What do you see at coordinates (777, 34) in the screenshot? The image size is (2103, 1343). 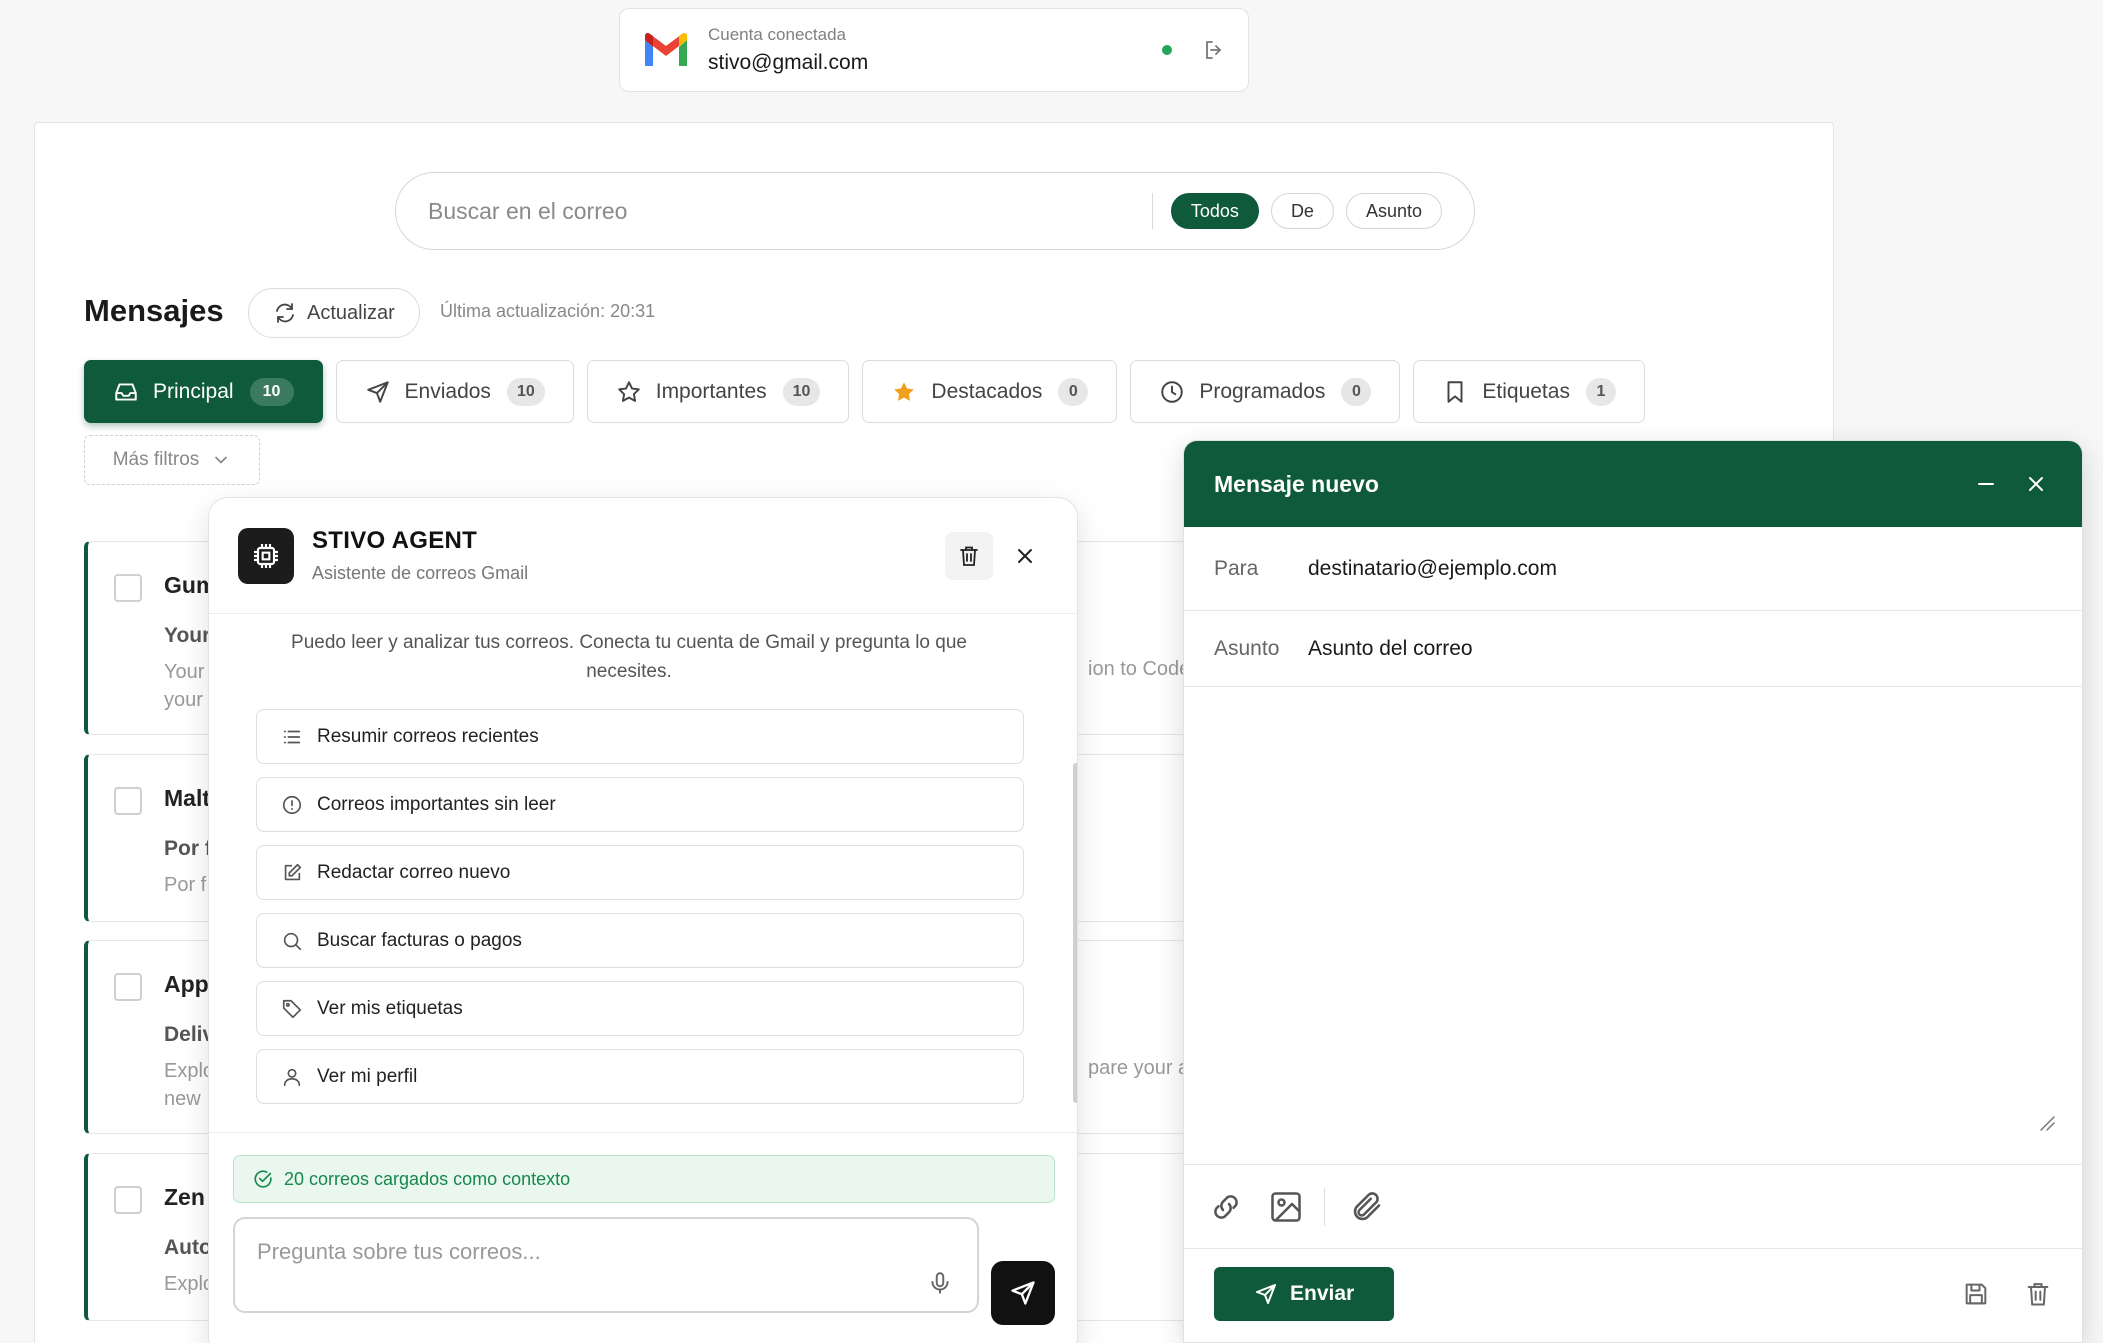 I see `account-label: Cuenta conectada` at bounding box center [777, 34].